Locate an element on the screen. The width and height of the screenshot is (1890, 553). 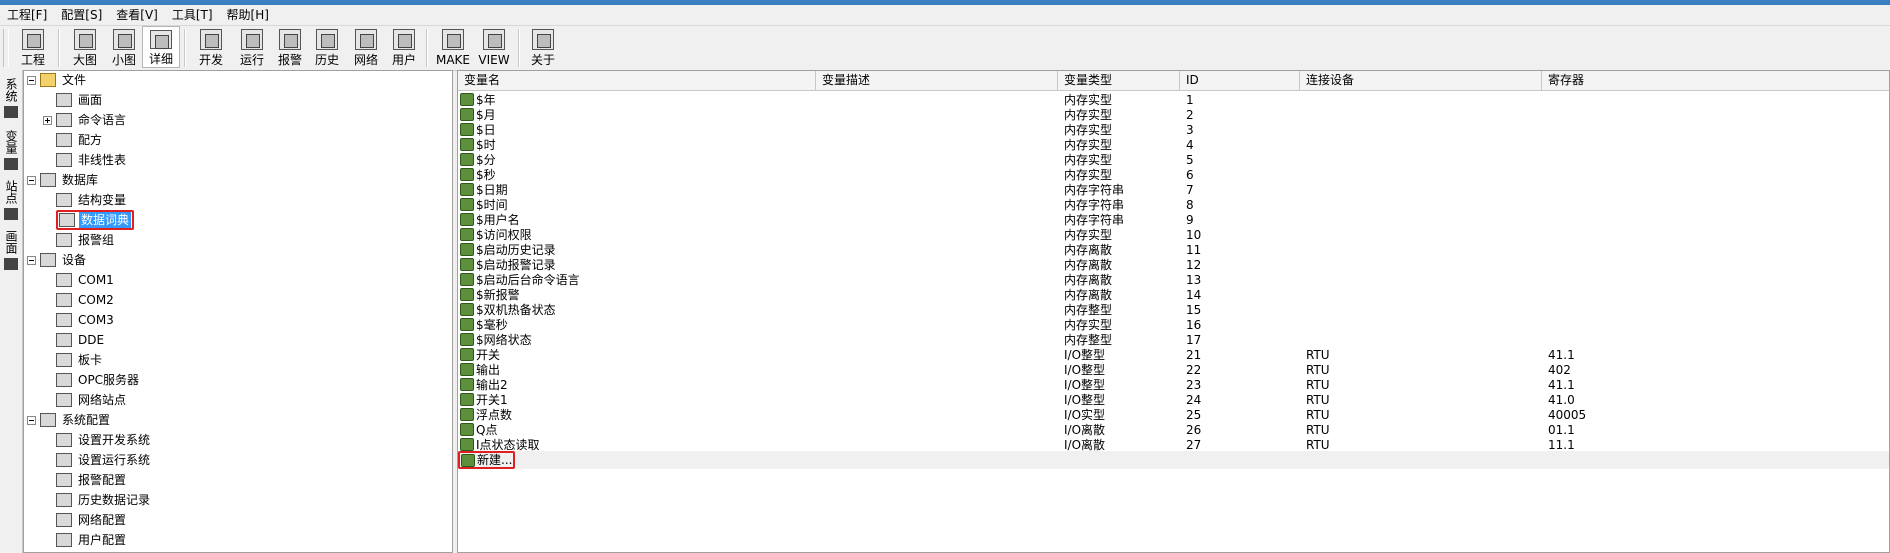
side-tab-4: 画面 is located at coordinates (11, 250).